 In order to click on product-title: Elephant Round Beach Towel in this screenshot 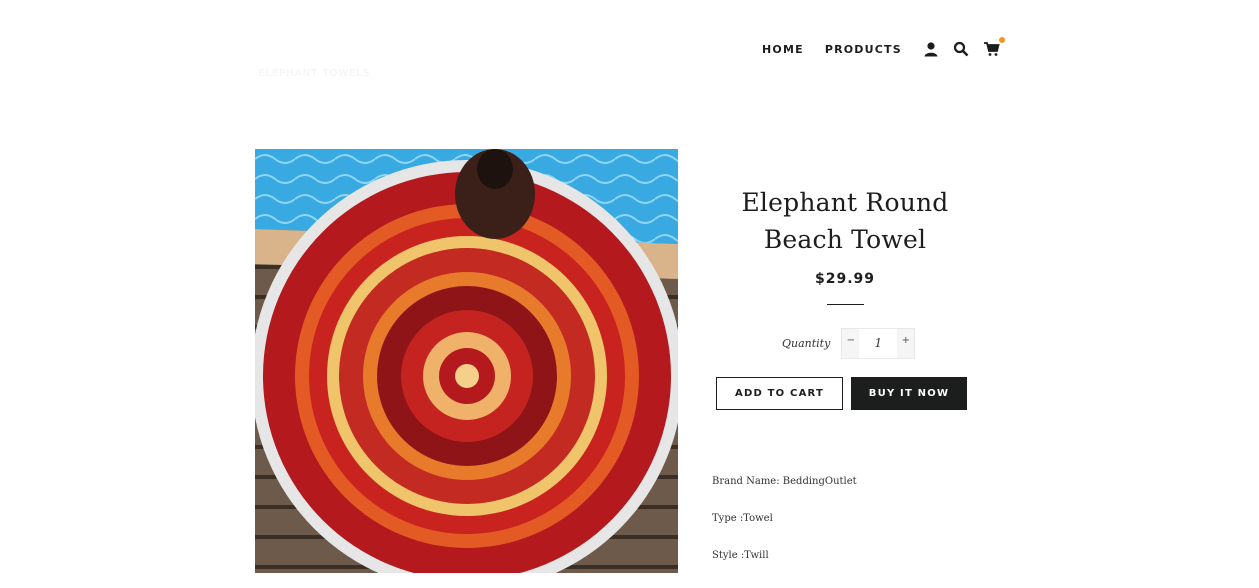, I will do `click(845, 221)`.